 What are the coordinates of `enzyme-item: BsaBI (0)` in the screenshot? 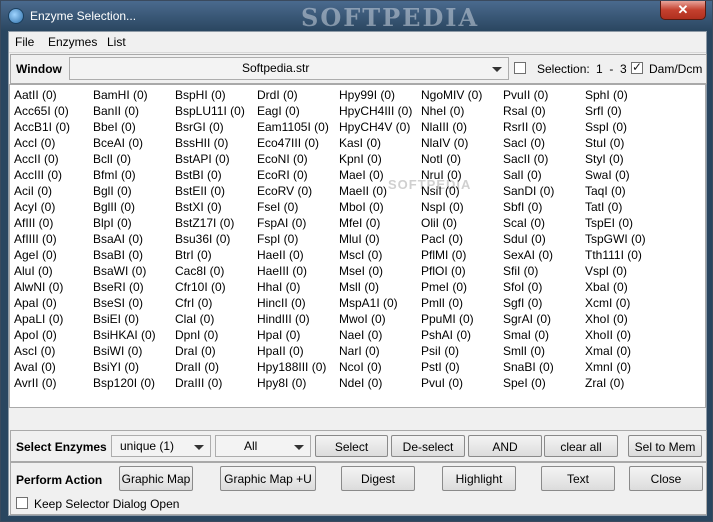 It's located at (118, 255).